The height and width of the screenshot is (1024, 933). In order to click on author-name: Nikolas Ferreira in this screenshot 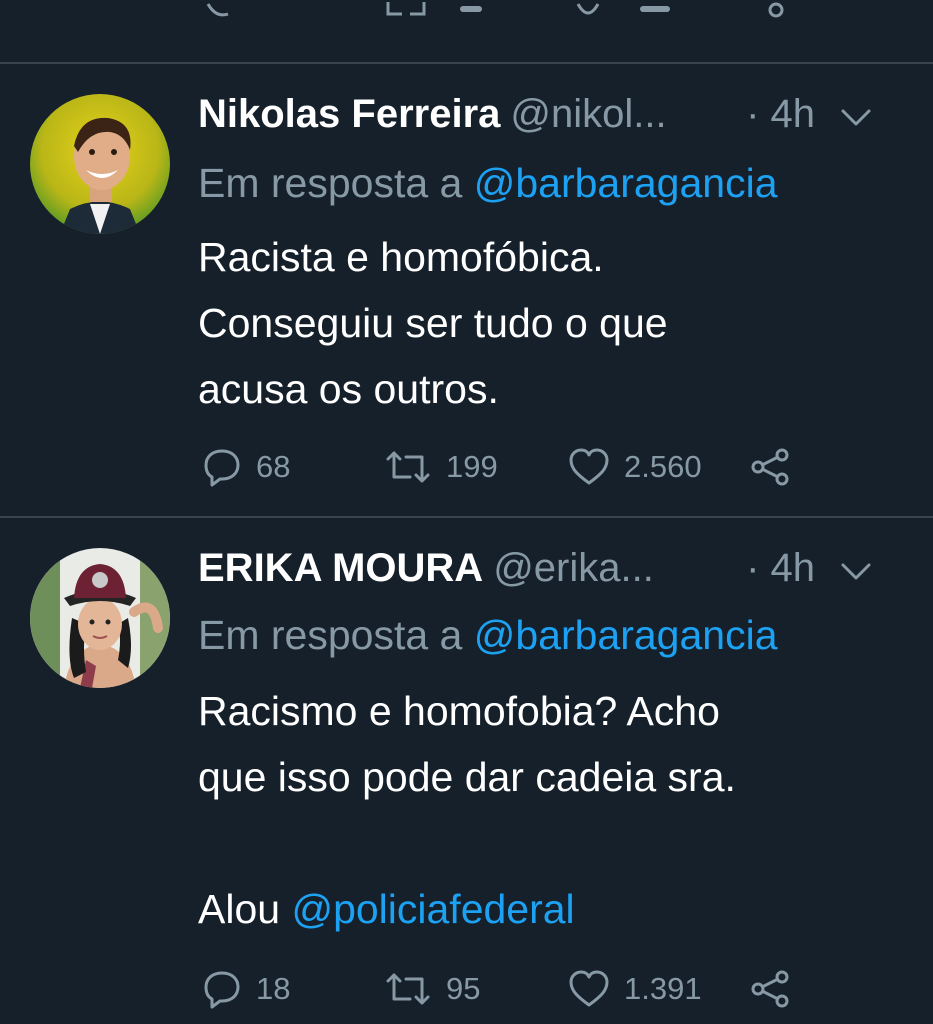, I will do `click(349, 114)`.